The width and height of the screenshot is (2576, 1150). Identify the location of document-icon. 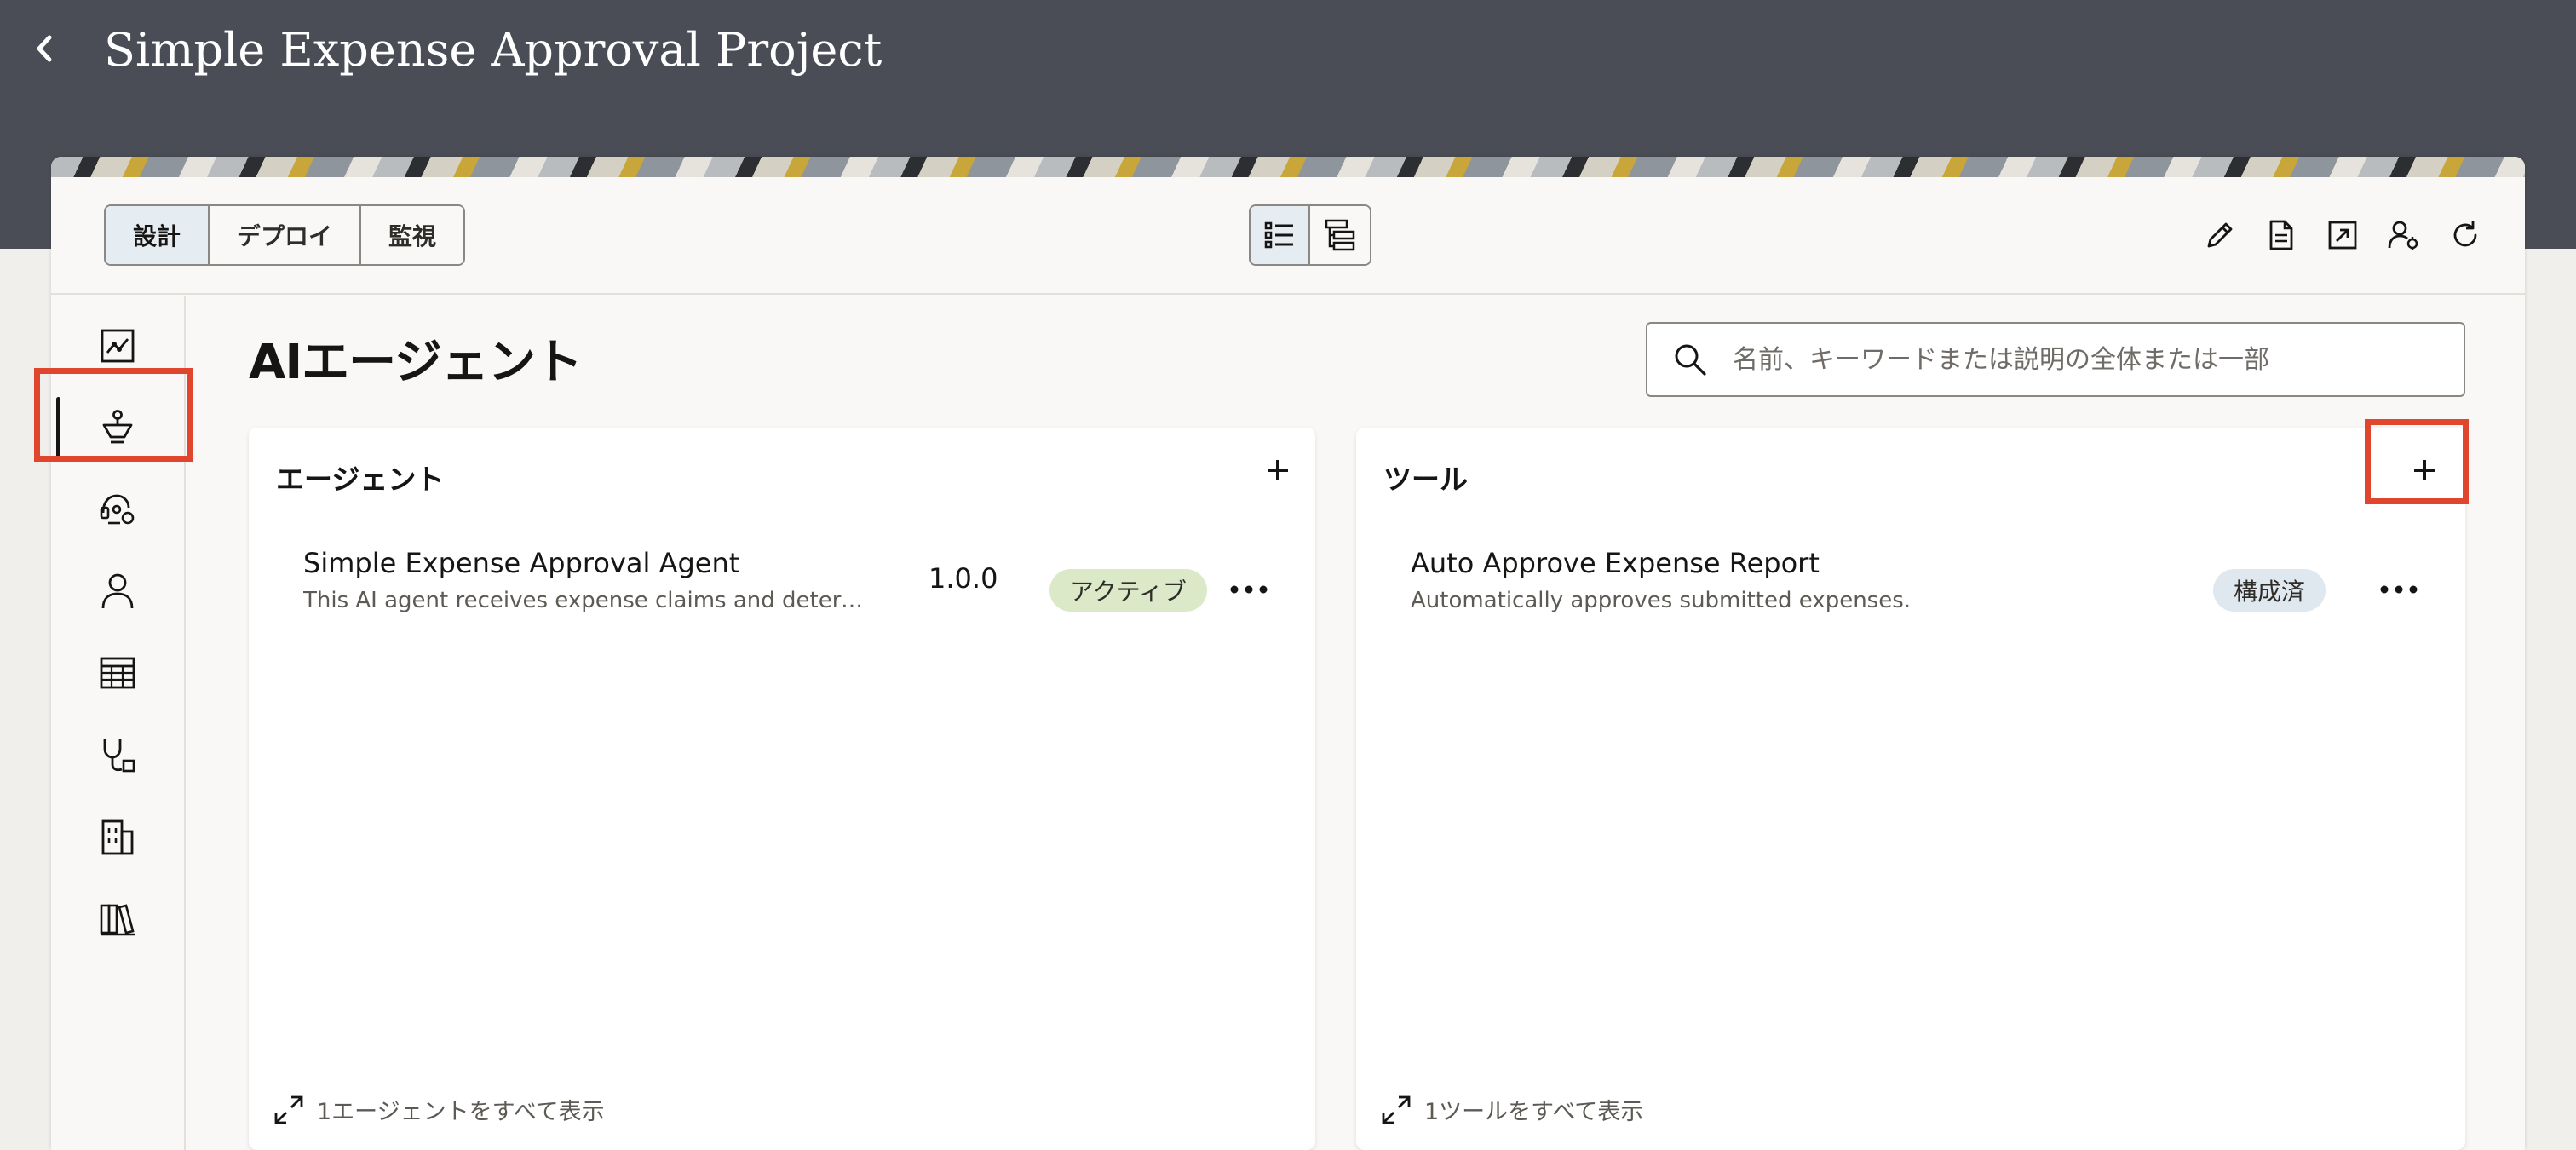
(2281, 235).